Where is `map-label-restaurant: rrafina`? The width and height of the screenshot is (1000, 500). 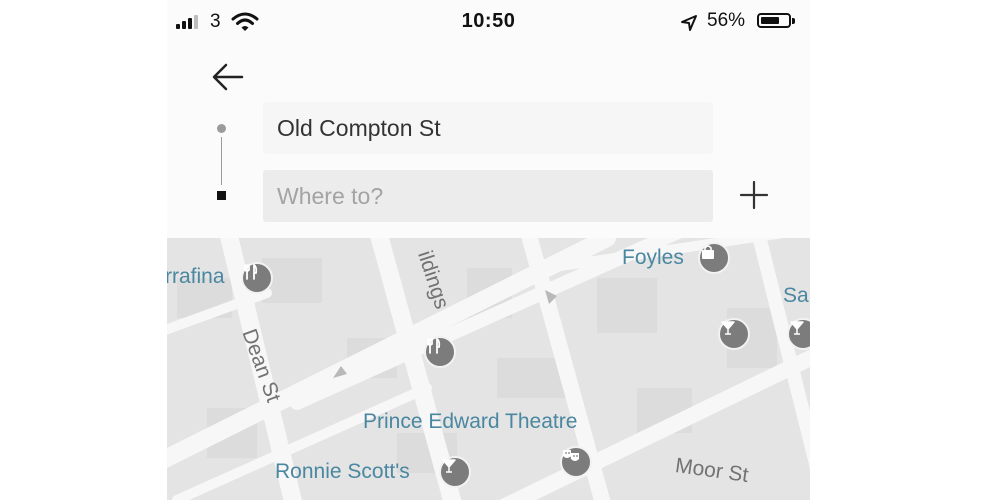
map-label-restaurant: rrafina is located at coordinates (196, 276).